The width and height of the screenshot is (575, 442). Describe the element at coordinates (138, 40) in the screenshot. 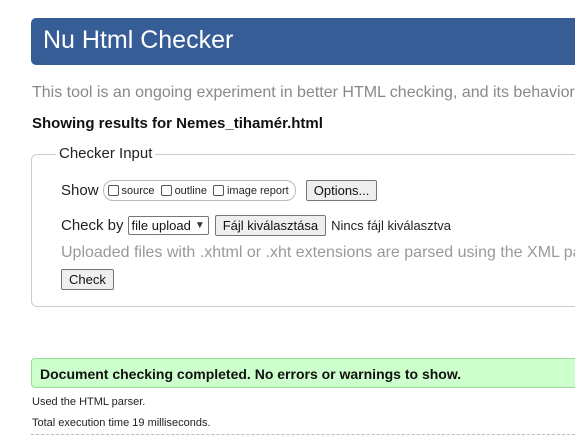

I see `page-title: Nu Html Checker` at that location.